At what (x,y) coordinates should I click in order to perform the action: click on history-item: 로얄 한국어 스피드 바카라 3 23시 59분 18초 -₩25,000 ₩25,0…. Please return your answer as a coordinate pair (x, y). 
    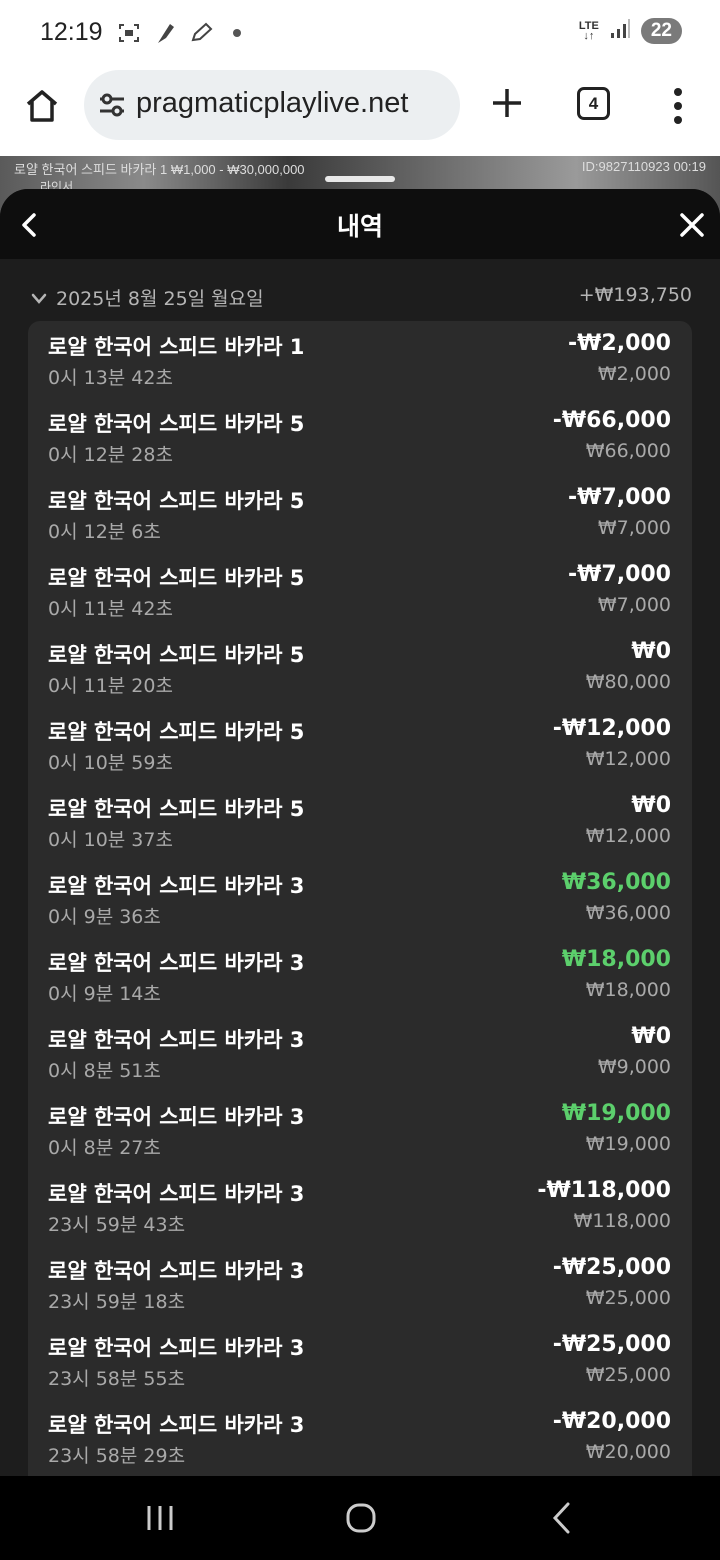
    Looking at the image, I should click on (360, 1283).